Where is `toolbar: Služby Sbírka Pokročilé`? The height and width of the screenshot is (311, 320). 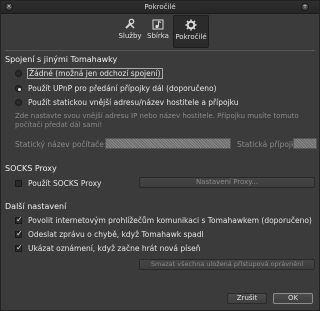 toolbar: Služby Sbírka Pokročilé is located at coordinates (160, 31).